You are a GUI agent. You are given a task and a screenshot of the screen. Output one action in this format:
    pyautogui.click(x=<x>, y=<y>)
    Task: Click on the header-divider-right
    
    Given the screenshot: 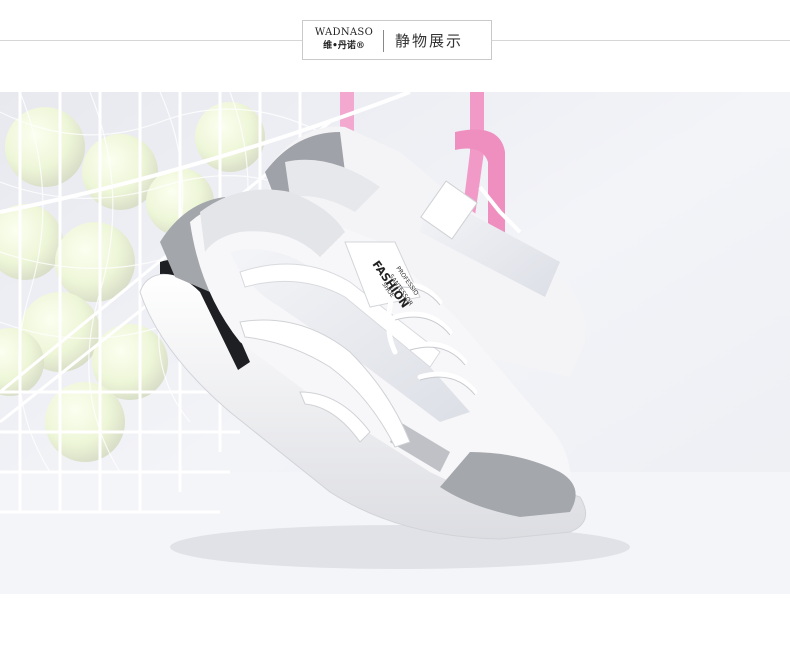 What is the action you would take?
    pyautogui.click(x=641, y=40)
    